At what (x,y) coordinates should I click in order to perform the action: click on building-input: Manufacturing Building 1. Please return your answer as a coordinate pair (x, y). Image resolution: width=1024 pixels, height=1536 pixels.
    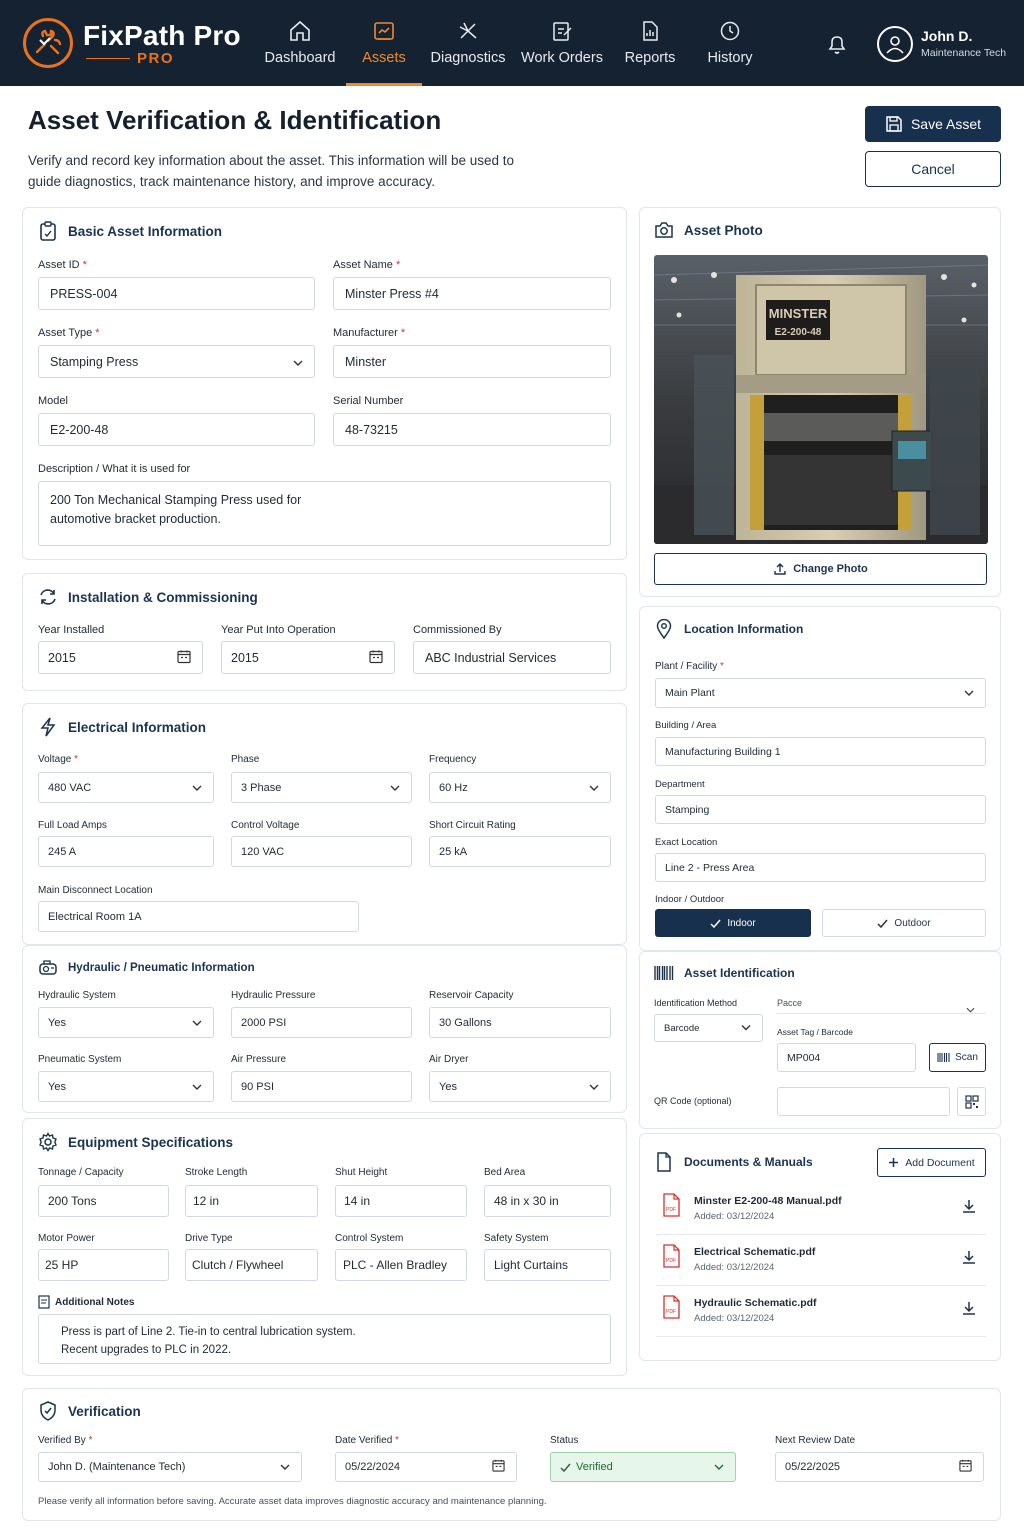
    Looking at the image, I should click on (820, 751).